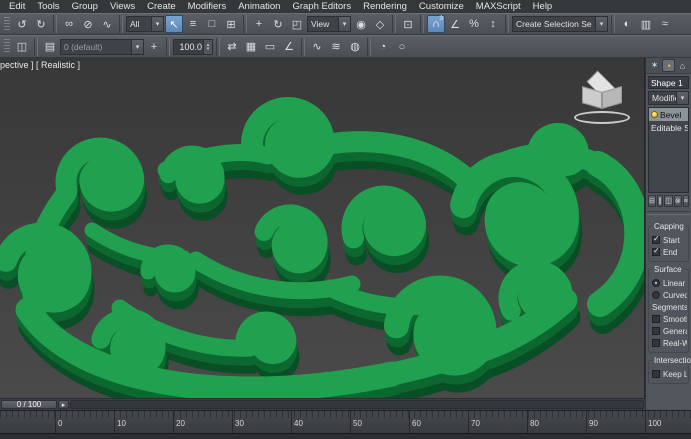 Image resolution: width=691 pixels, height=439 pixels. I want to click on viewcube-ring, so click(602, 117).